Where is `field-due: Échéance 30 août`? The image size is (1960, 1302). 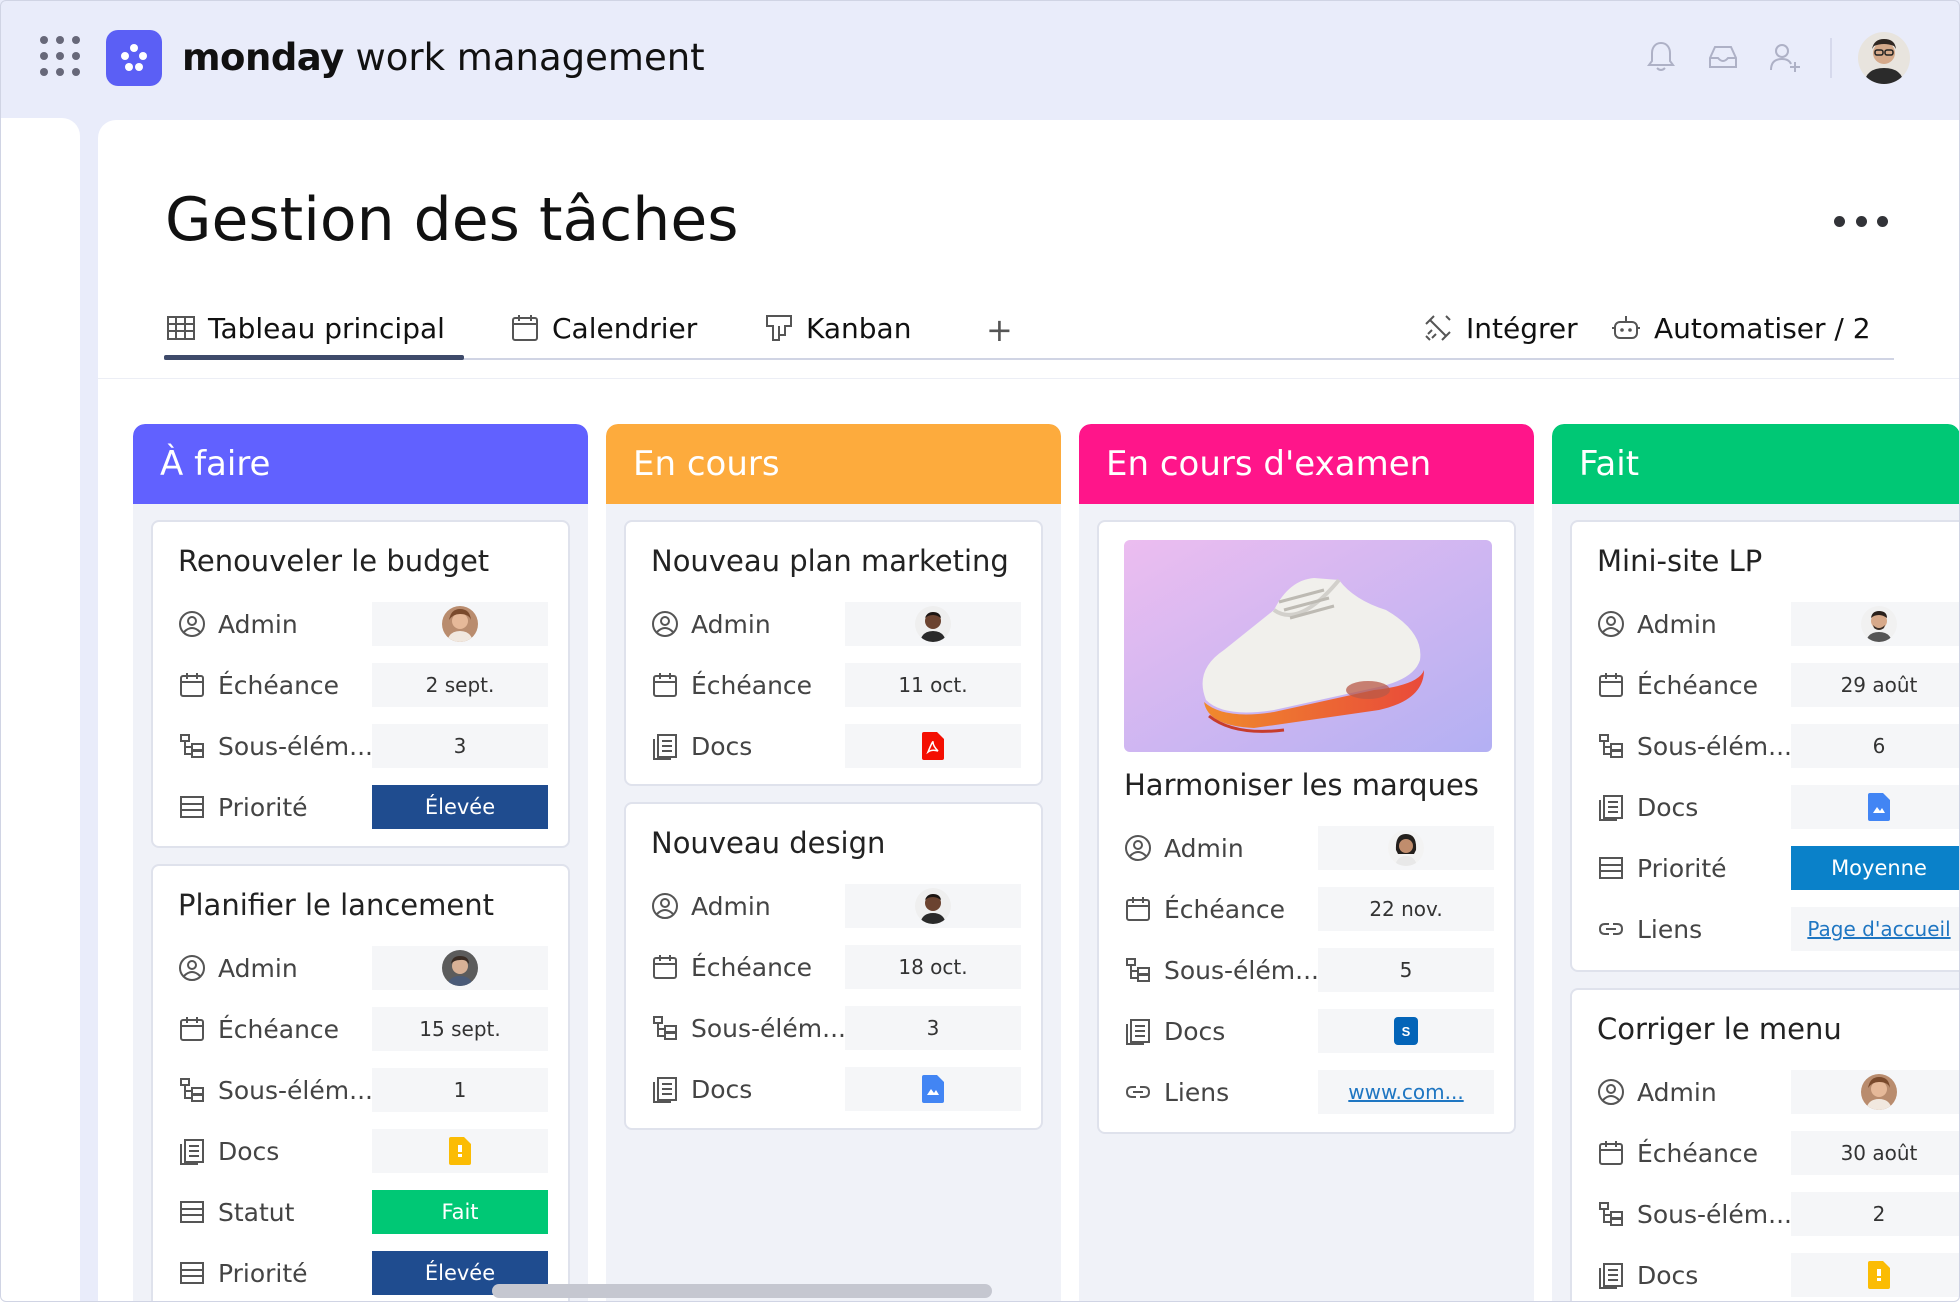 field-due: Échéance 30 août is located at coordinates (1778, 1153).